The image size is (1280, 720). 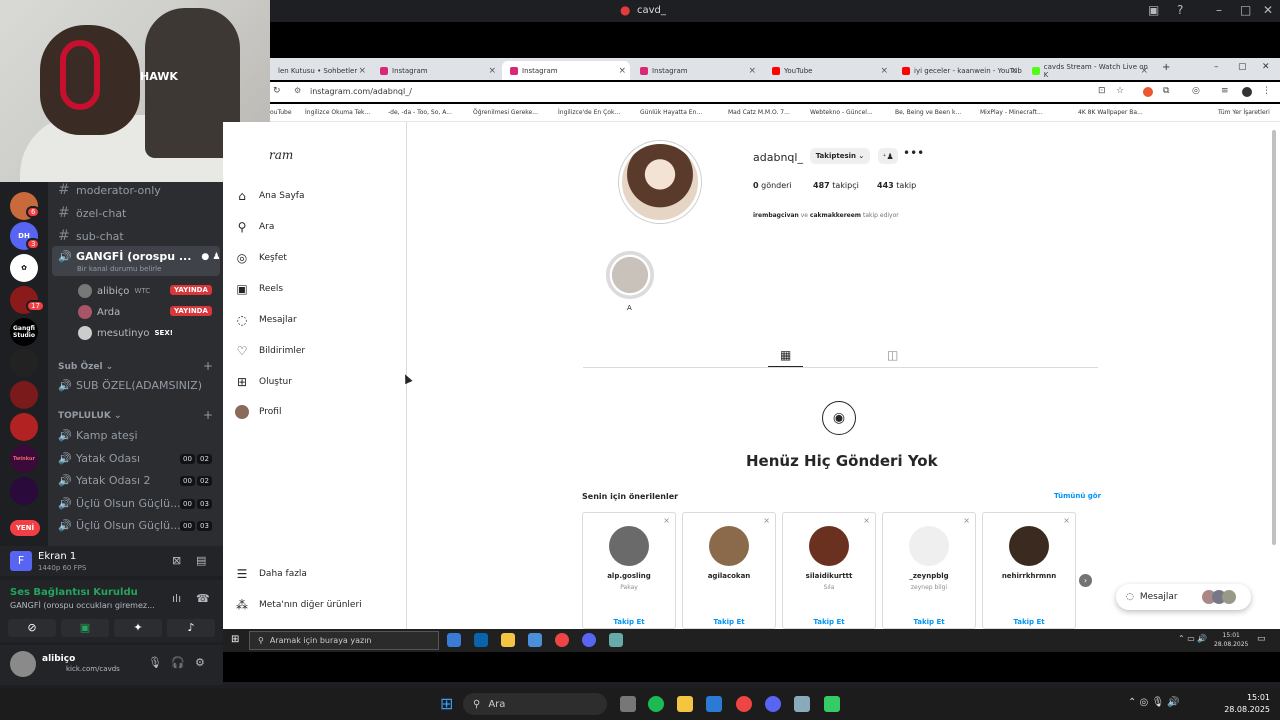 I want to click on settings-icon: ⚙, so click(x=200, y=662).